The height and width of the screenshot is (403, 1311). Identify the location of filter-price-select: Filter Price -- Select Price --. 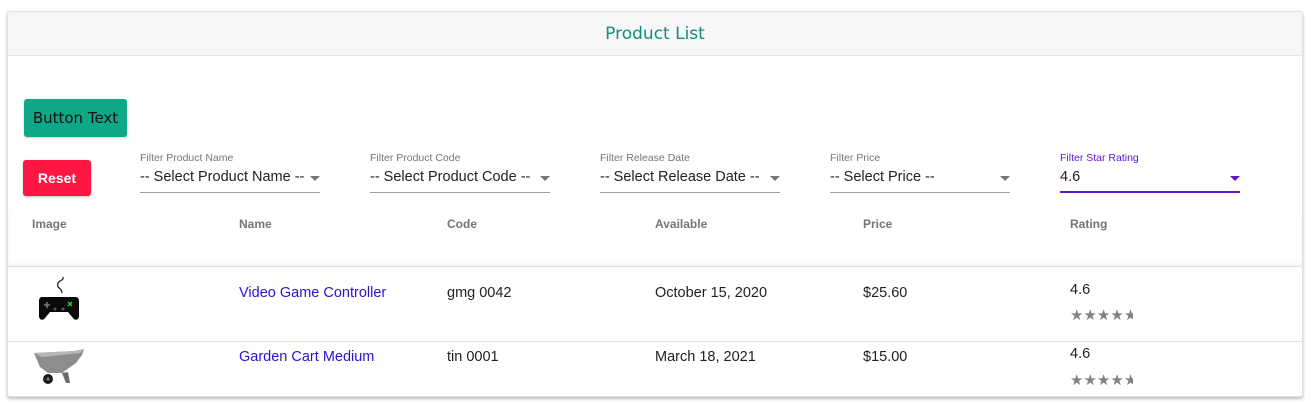
(920, 172).